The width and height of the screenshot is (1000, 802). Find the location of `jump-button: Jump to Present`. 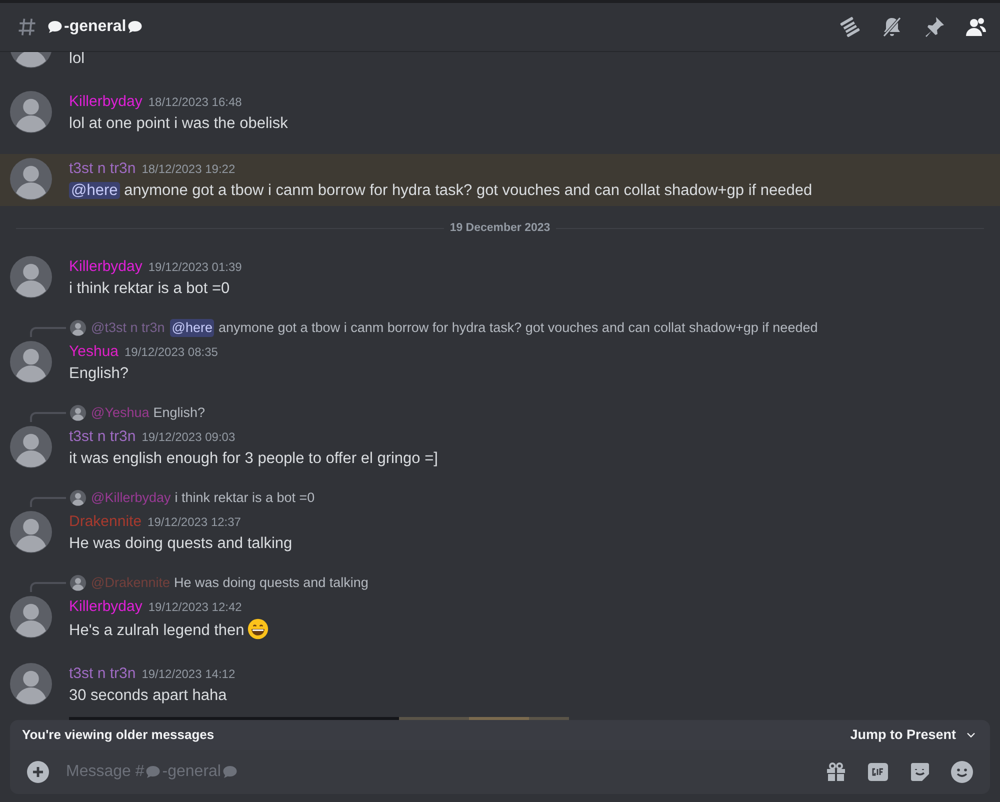

jump-button: Jump to Present is located at coordinates (914, 735).